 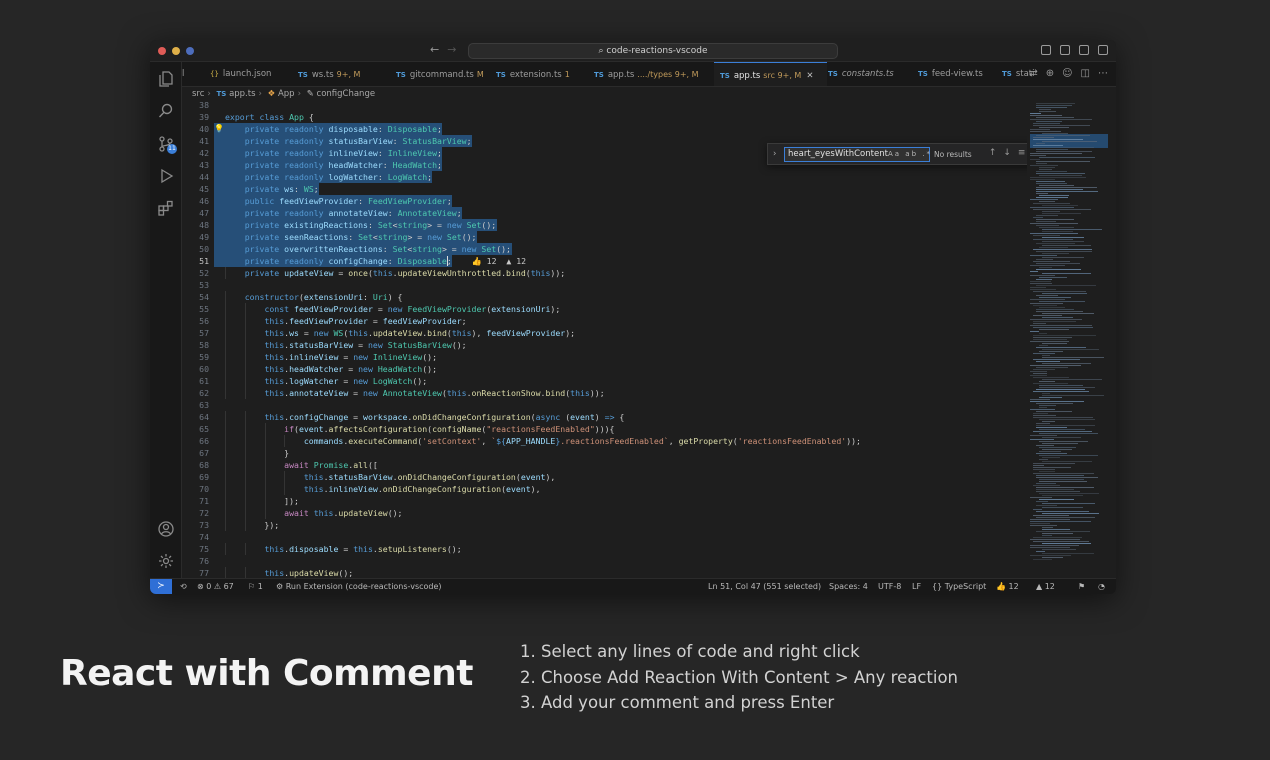 What do you see at coordinates (604, 525) in the screenshot?
I see `code-line: 73 });` at bounding box center [604, 525].